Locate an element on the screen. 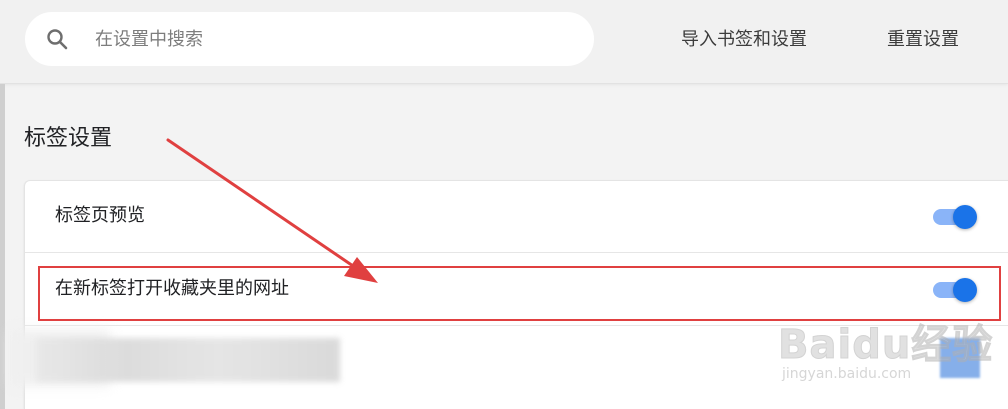 This screenshot has height=409, width=1008. left-edge-divider is located at coordinates (2, 246).